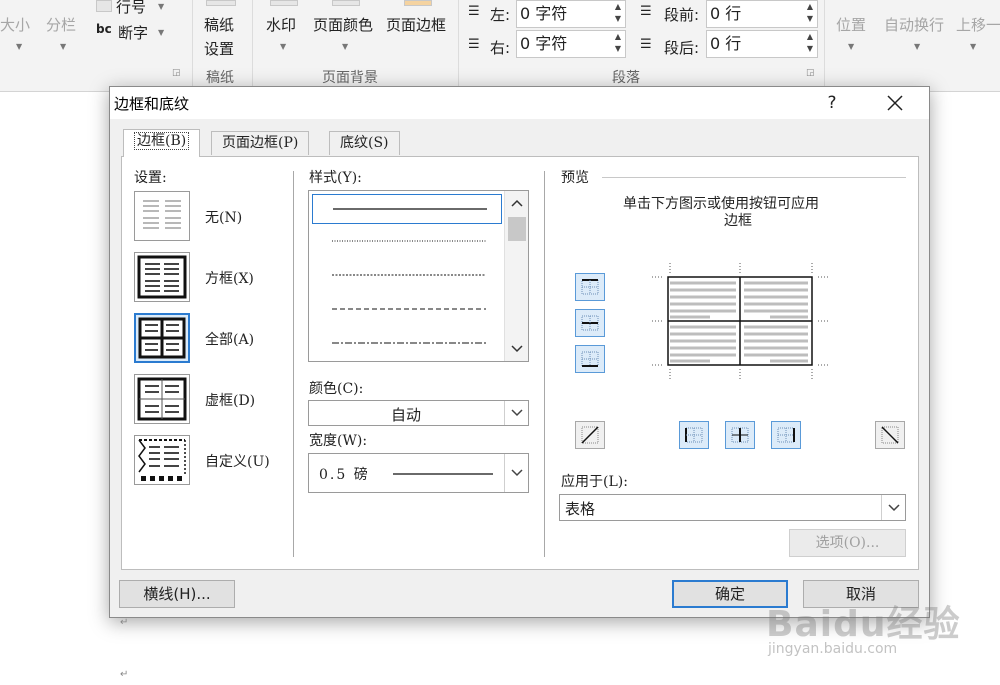 This screenshot has width=1000, height=685. What do you see at coordinates (162, 143) in the screenshot?
I see `tab-borders: 边框(B)` at bounding box center [162, 143].